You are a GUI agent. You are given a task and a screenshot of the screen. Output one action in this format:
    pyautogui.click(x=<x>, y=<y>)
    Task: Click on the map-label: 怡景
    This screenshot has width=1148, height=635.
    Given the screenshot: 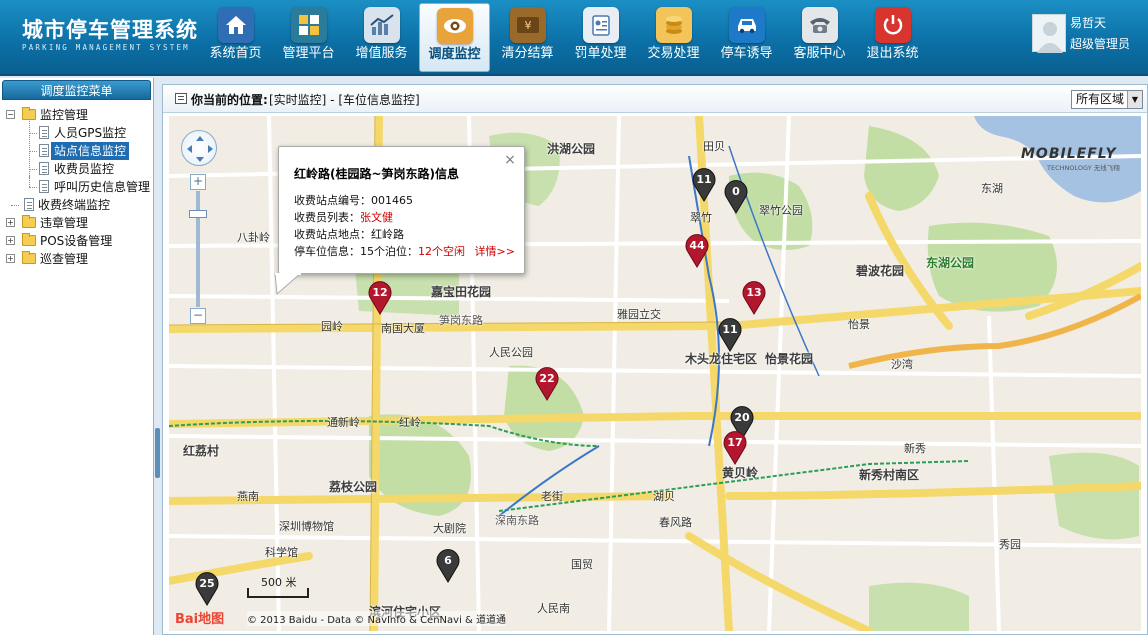 What is the action you would take?
    pyautogui.click(x=859, y=324)
    